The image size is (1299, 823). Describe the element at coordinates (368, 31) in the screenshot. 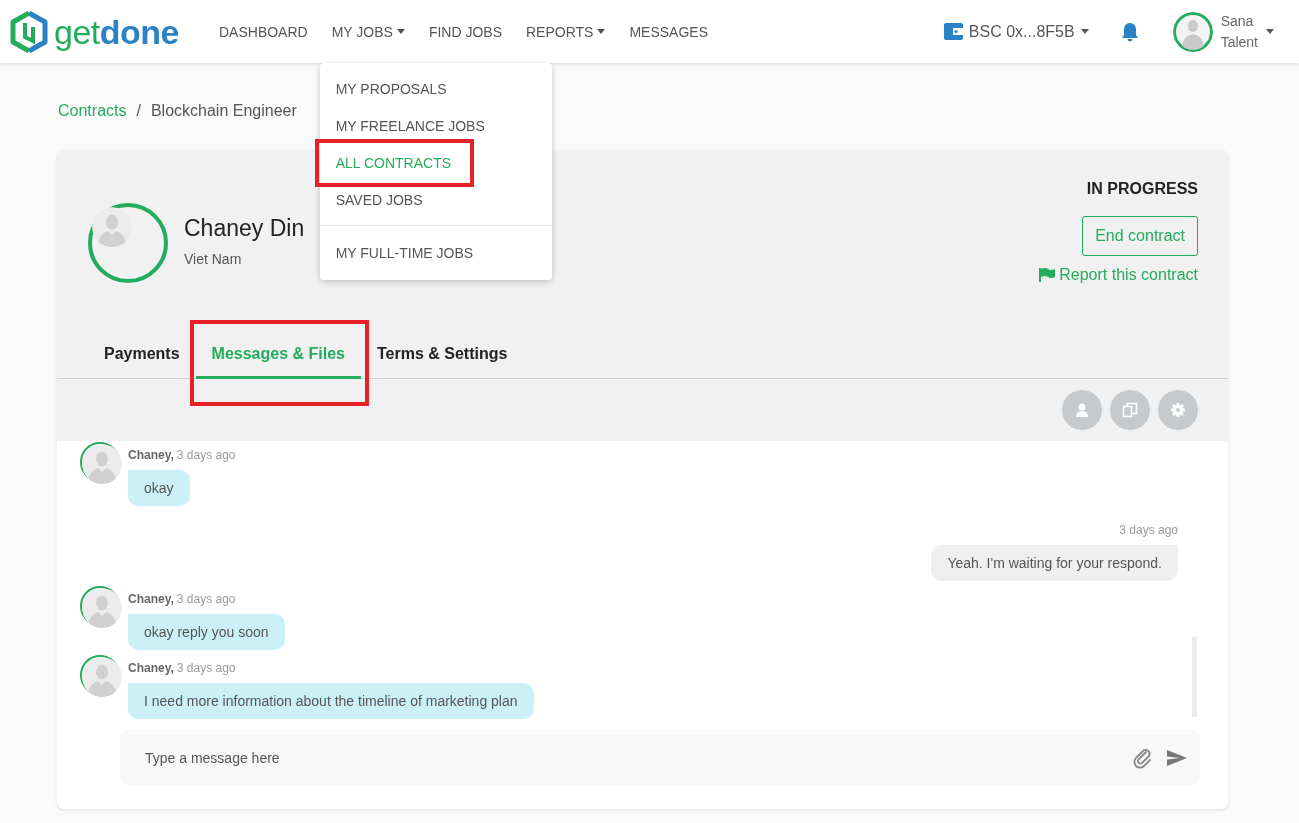

I see `nav-link: MY JOBS` at that location.